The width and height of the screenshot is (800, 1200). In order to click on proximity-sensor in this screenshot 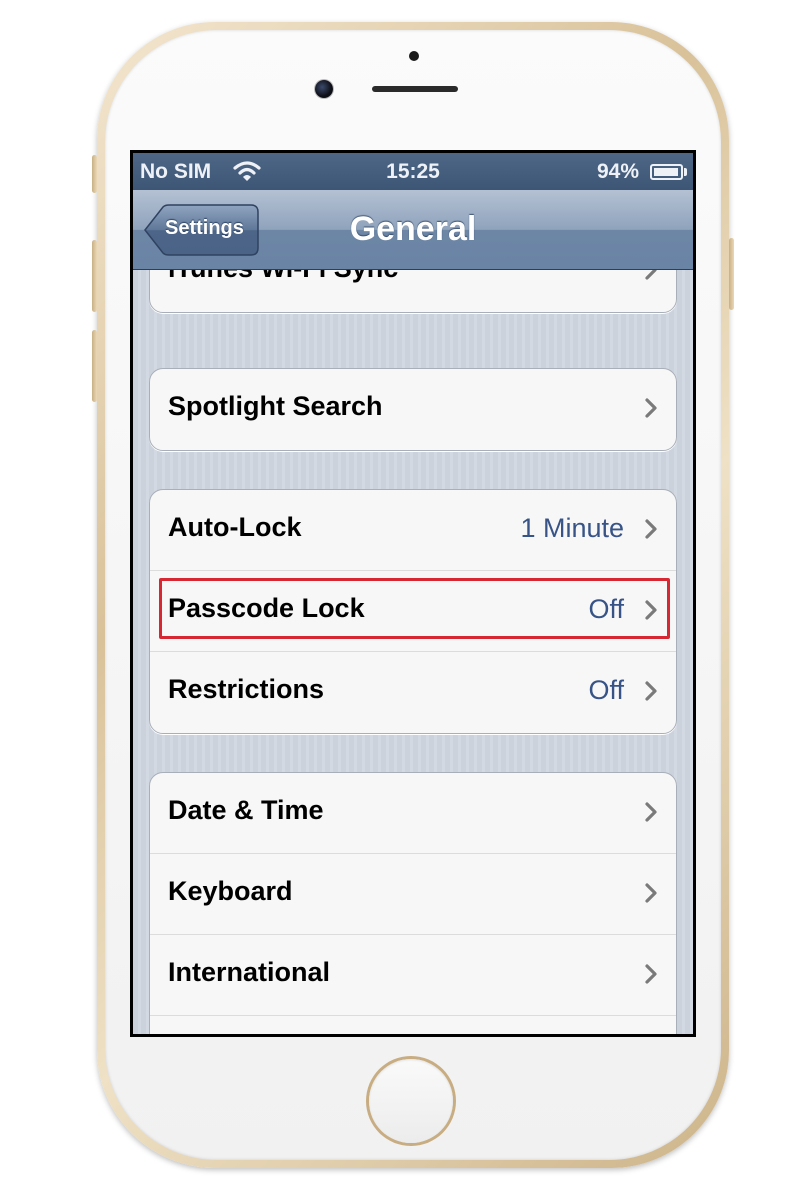, I will do `click(414, 56)`.